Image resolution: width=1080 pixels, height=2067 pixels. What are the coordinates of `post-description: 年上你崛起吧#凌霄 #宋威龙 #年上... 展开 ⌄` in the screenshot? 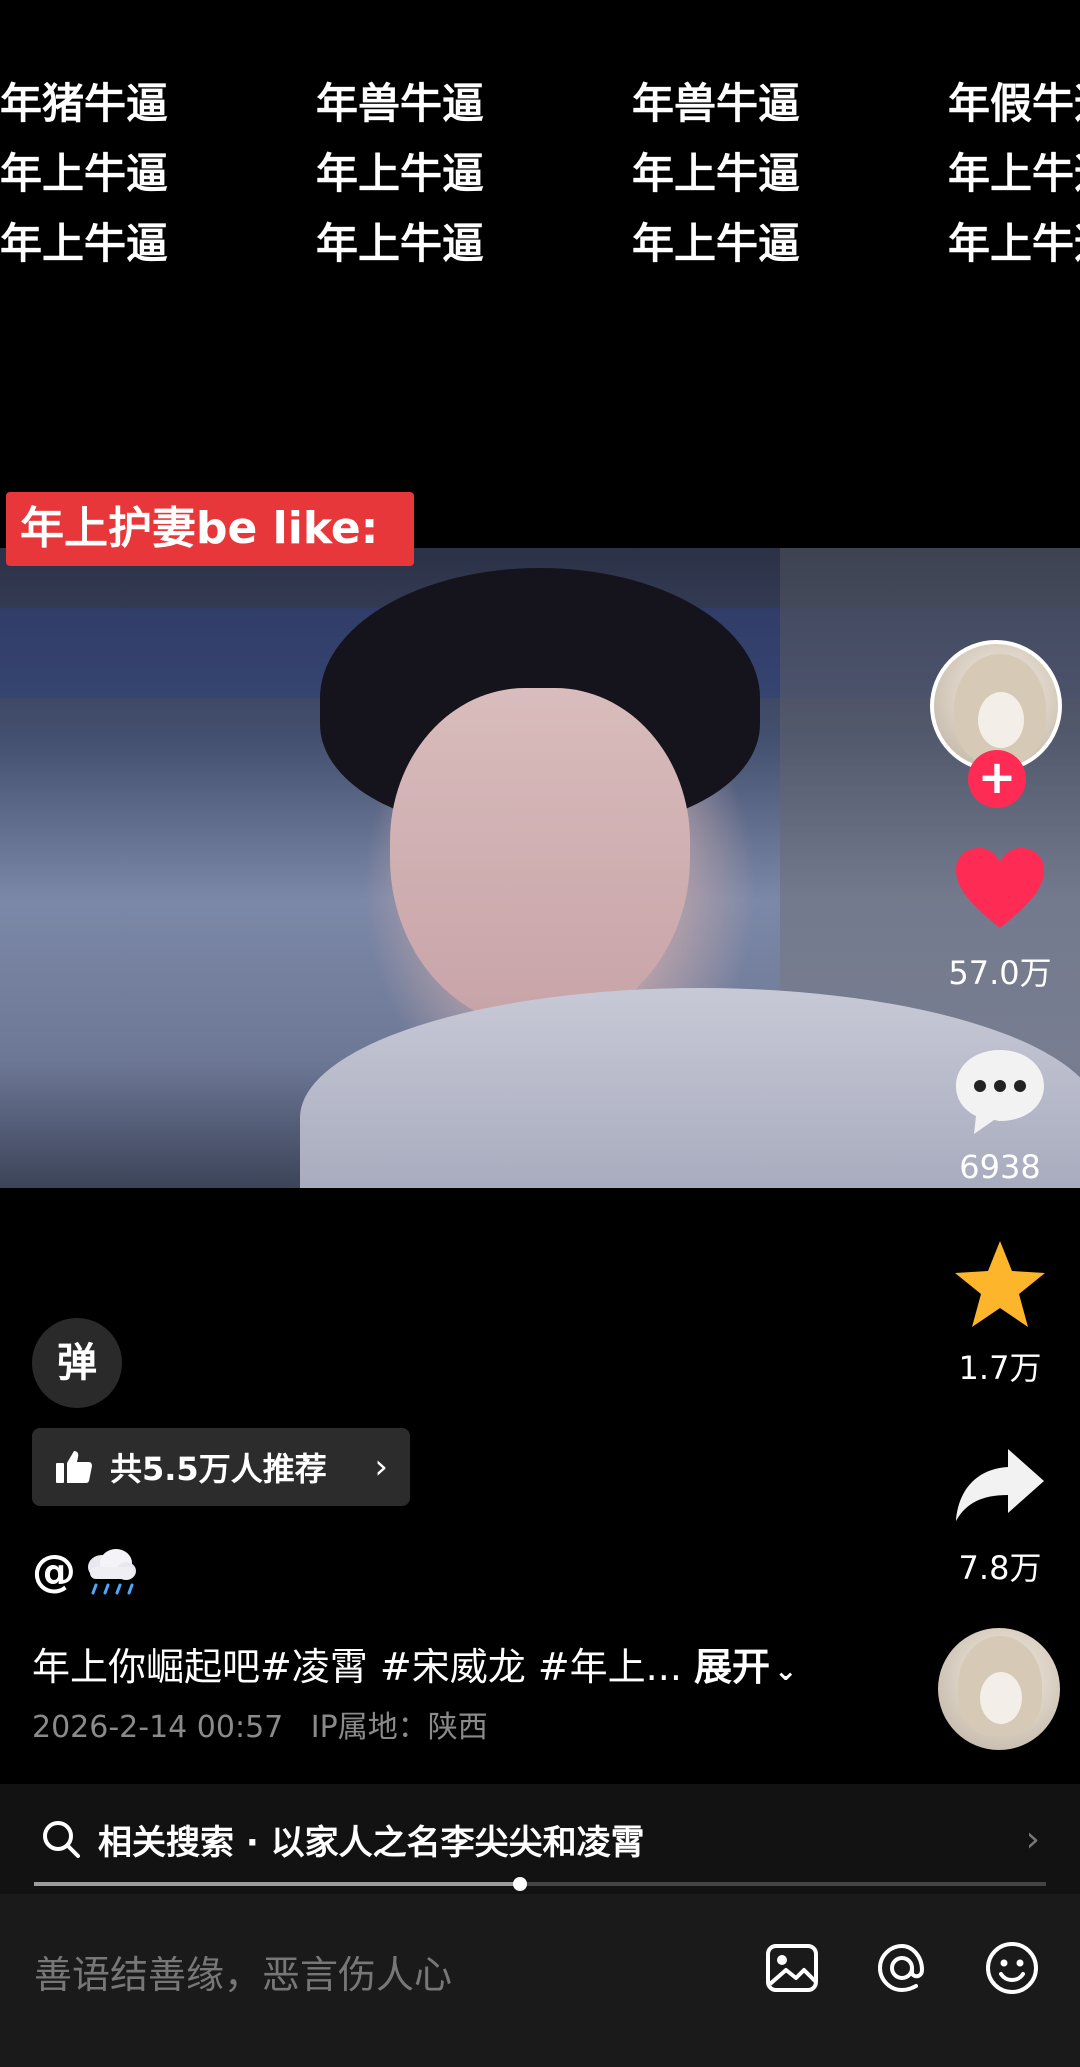 It's located at (415, 1663).